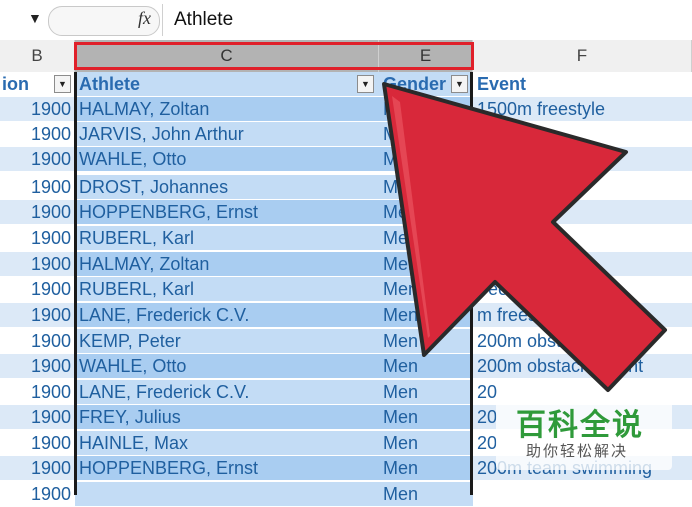 This screenshot has width=692, height=507. I want to click on watermark-subtitle: 助你轻松解决, so click(577, 451).